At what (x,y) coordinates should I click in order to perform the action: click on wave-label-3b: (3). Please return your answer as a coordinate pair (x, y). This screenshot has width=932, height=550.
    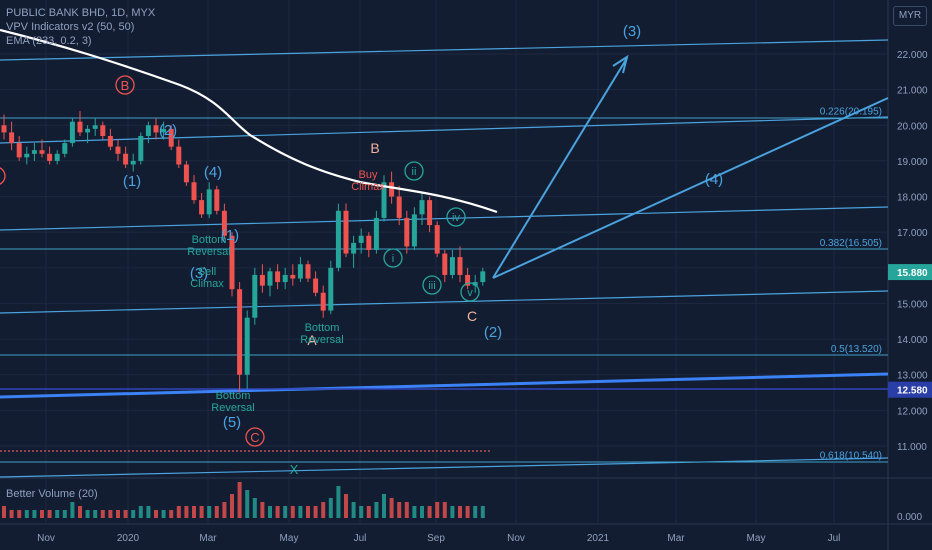
    Looking at the image, I should click on (632, 31).